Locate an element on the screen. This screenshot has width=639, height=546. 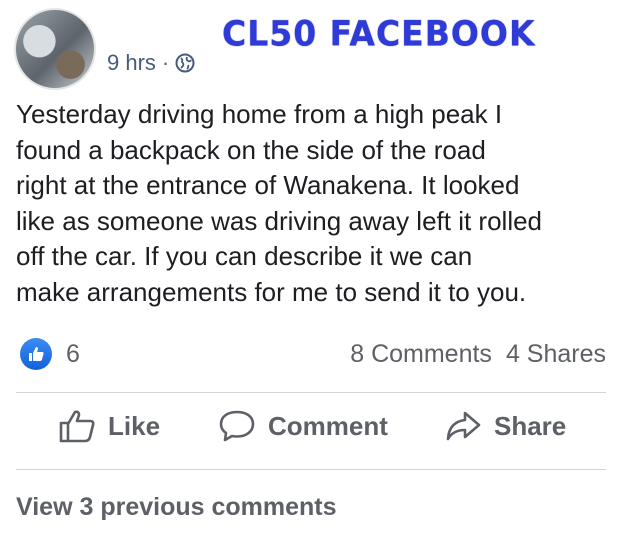
reaction-count: 6 is located at coordinates (73, 353).